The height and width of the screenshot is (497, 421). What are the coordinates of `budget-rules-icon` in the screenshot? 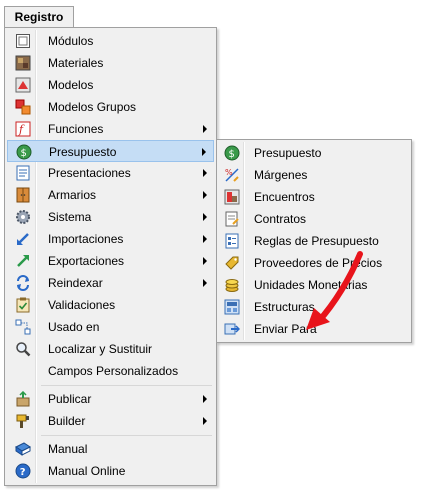 It's located at (232, 241).